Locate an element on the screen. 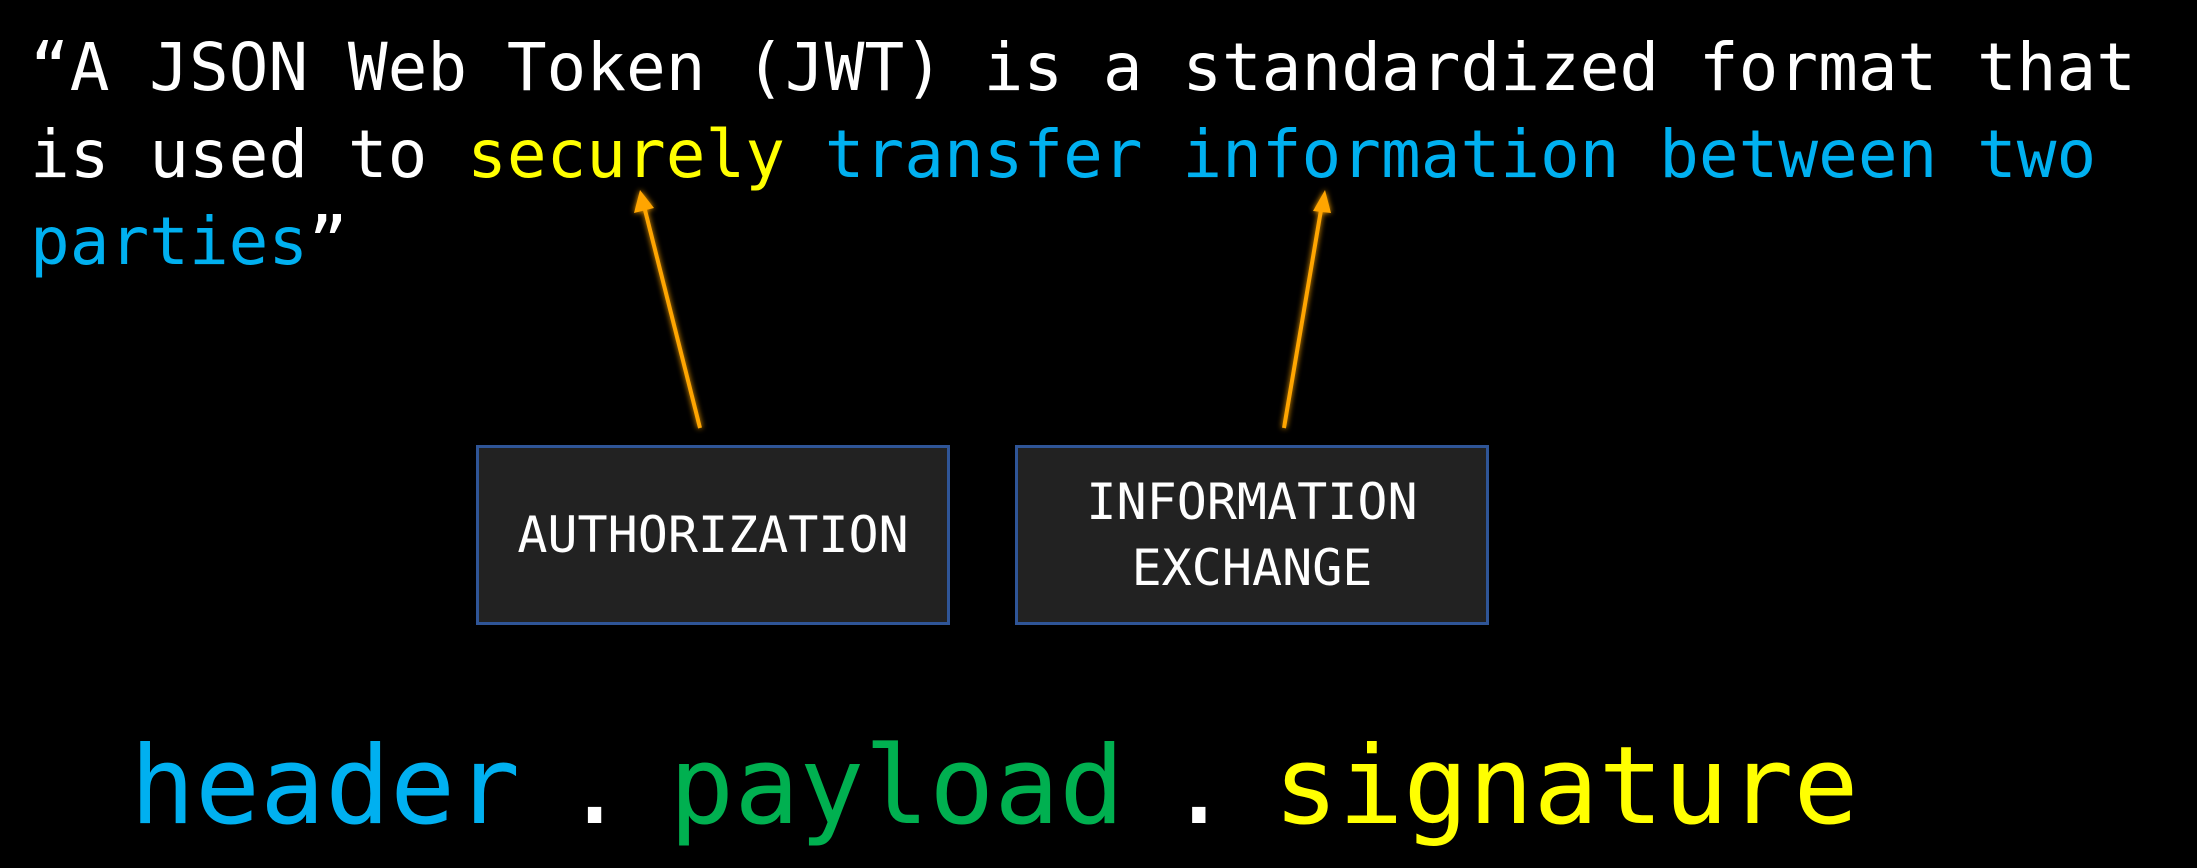 This screenshot has width=2197, height=868. highlight-transfer-information: transfer information between two is located at coordinates (1460, 154).